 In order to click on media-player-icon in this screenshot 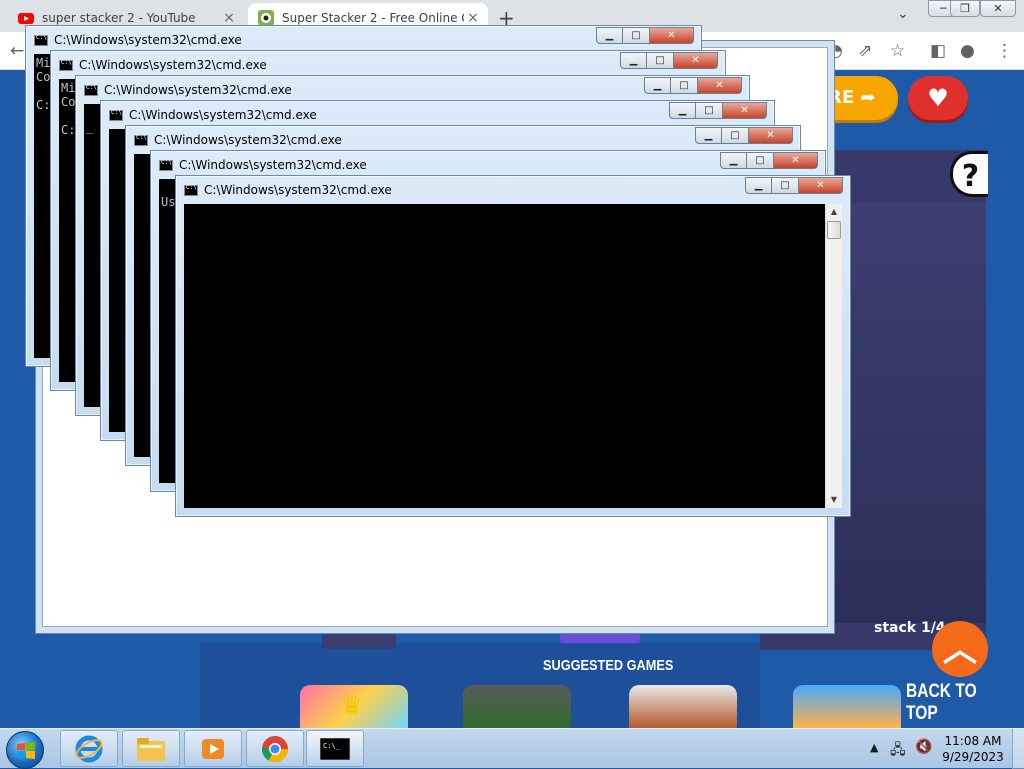, I will do `click(213, 748)`.